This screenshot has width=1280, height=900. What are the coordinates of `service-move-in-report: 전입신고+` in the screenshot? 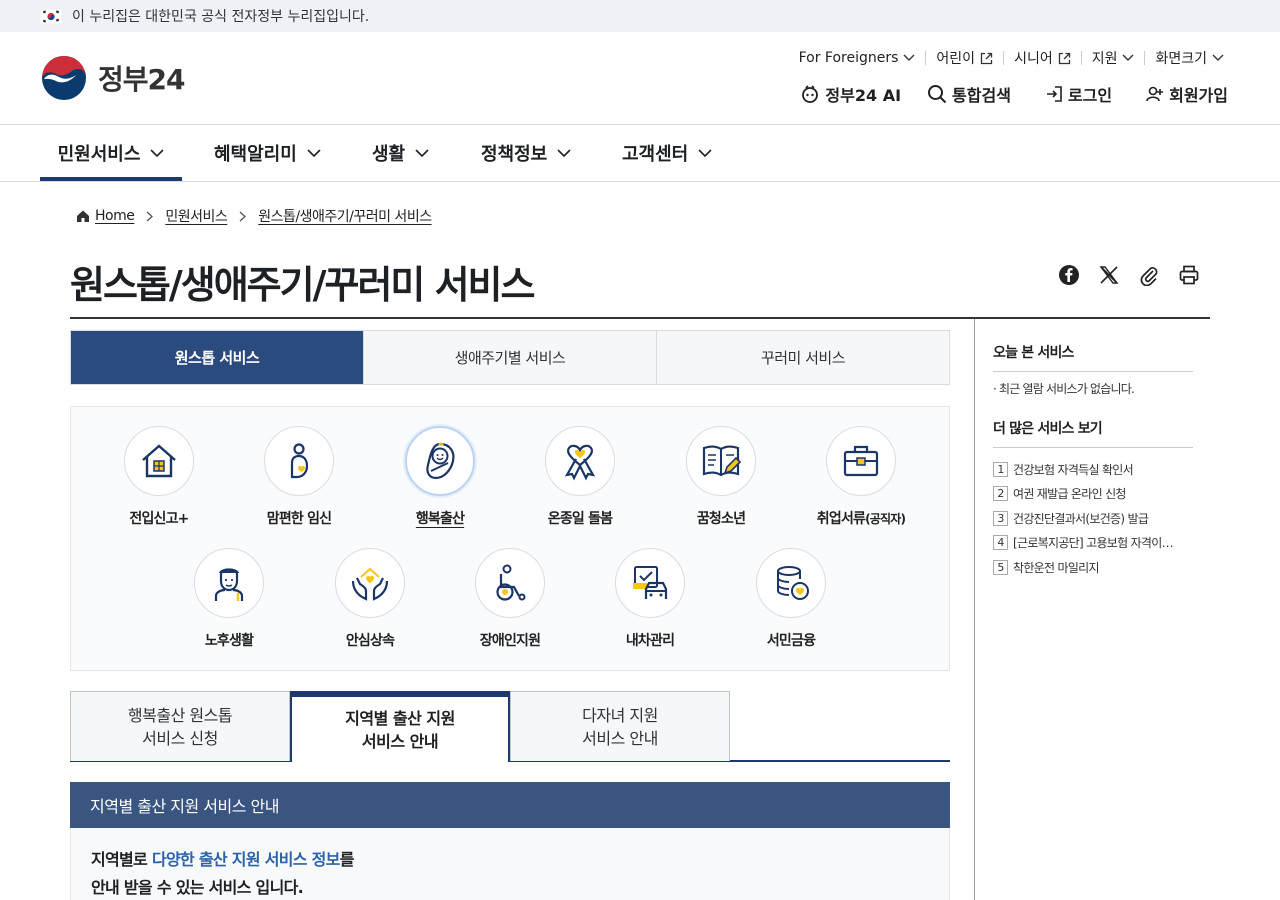 It's located at (159, 477).